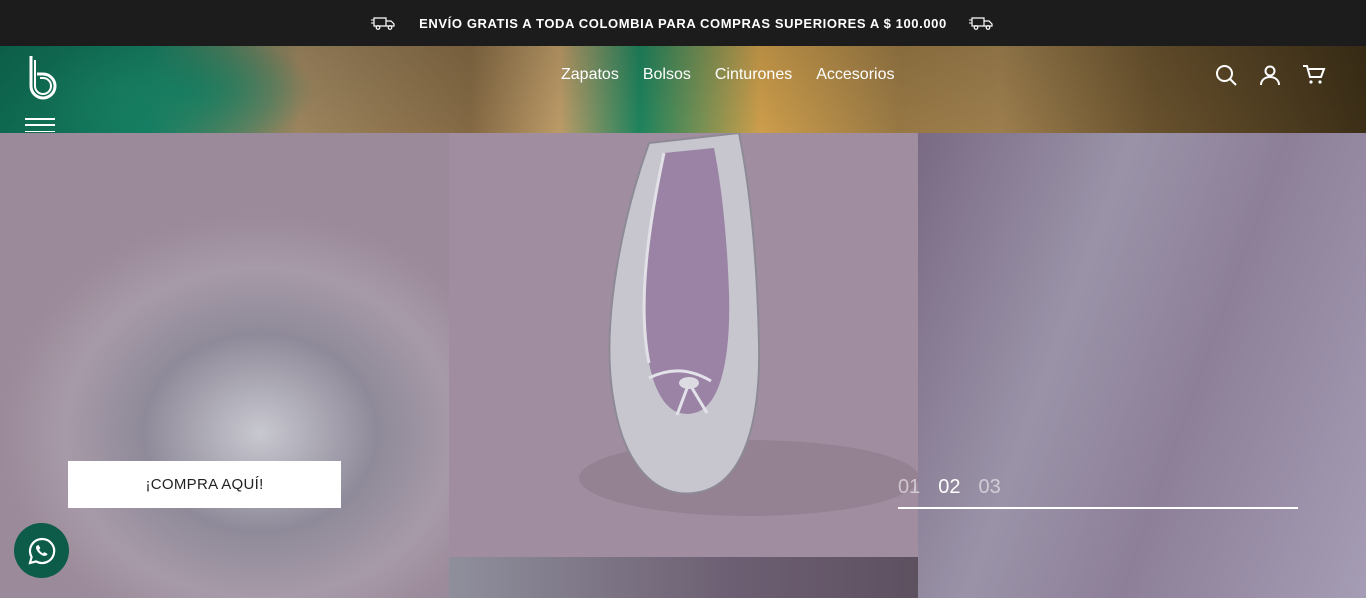 The image size is (1366, 598). What do you see at coordinates (855, 75) in the screenshot?
I see `nav-link-accesorios: Accesorios` at bounding box center [855, 75].